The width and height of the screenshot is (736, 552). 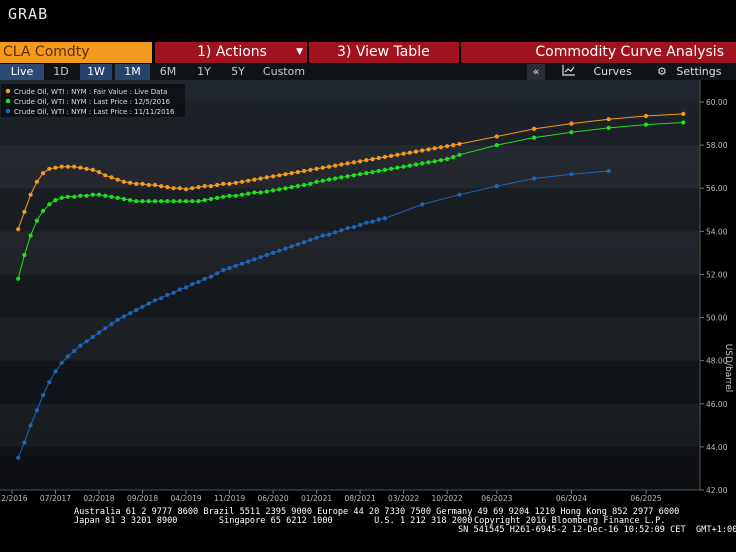 I want to click on tab-1d: 1D, so click(x=61, y=72).